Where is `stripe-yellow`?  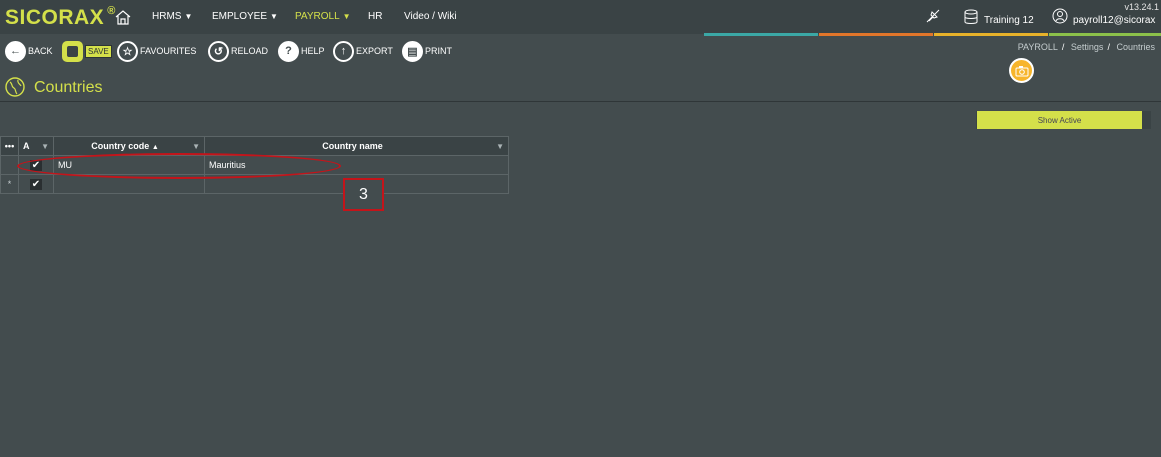
stripe-yellow is located at coordinates (991, 34).